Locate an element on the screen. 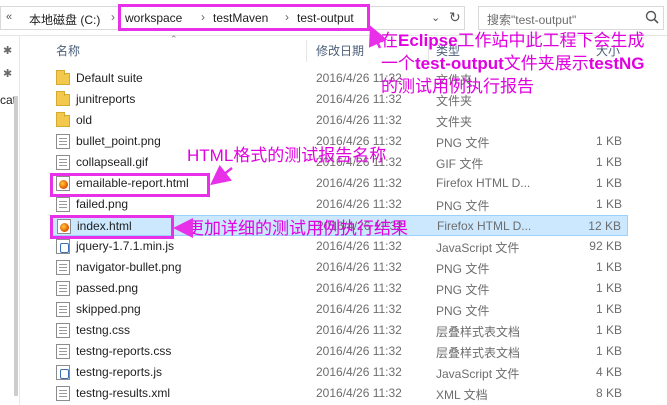  file-name: testng.css is located at coordinates (103, 330).